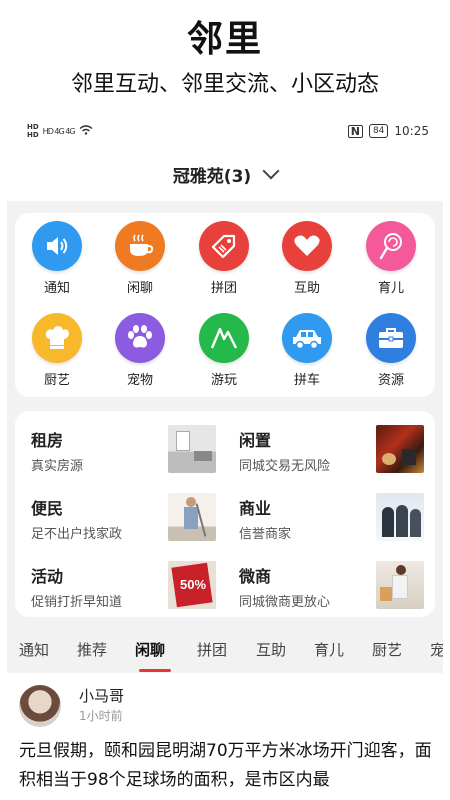  Describe the element at coordinates (47, 440) in the screenshot. I see `service-title: 租房` at that location.